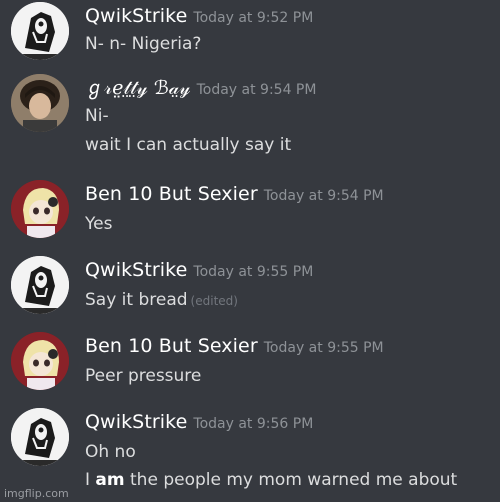  Describe the element at coordinates (99, 224) in the screenshot. I see `message-text: Yes` at that location.